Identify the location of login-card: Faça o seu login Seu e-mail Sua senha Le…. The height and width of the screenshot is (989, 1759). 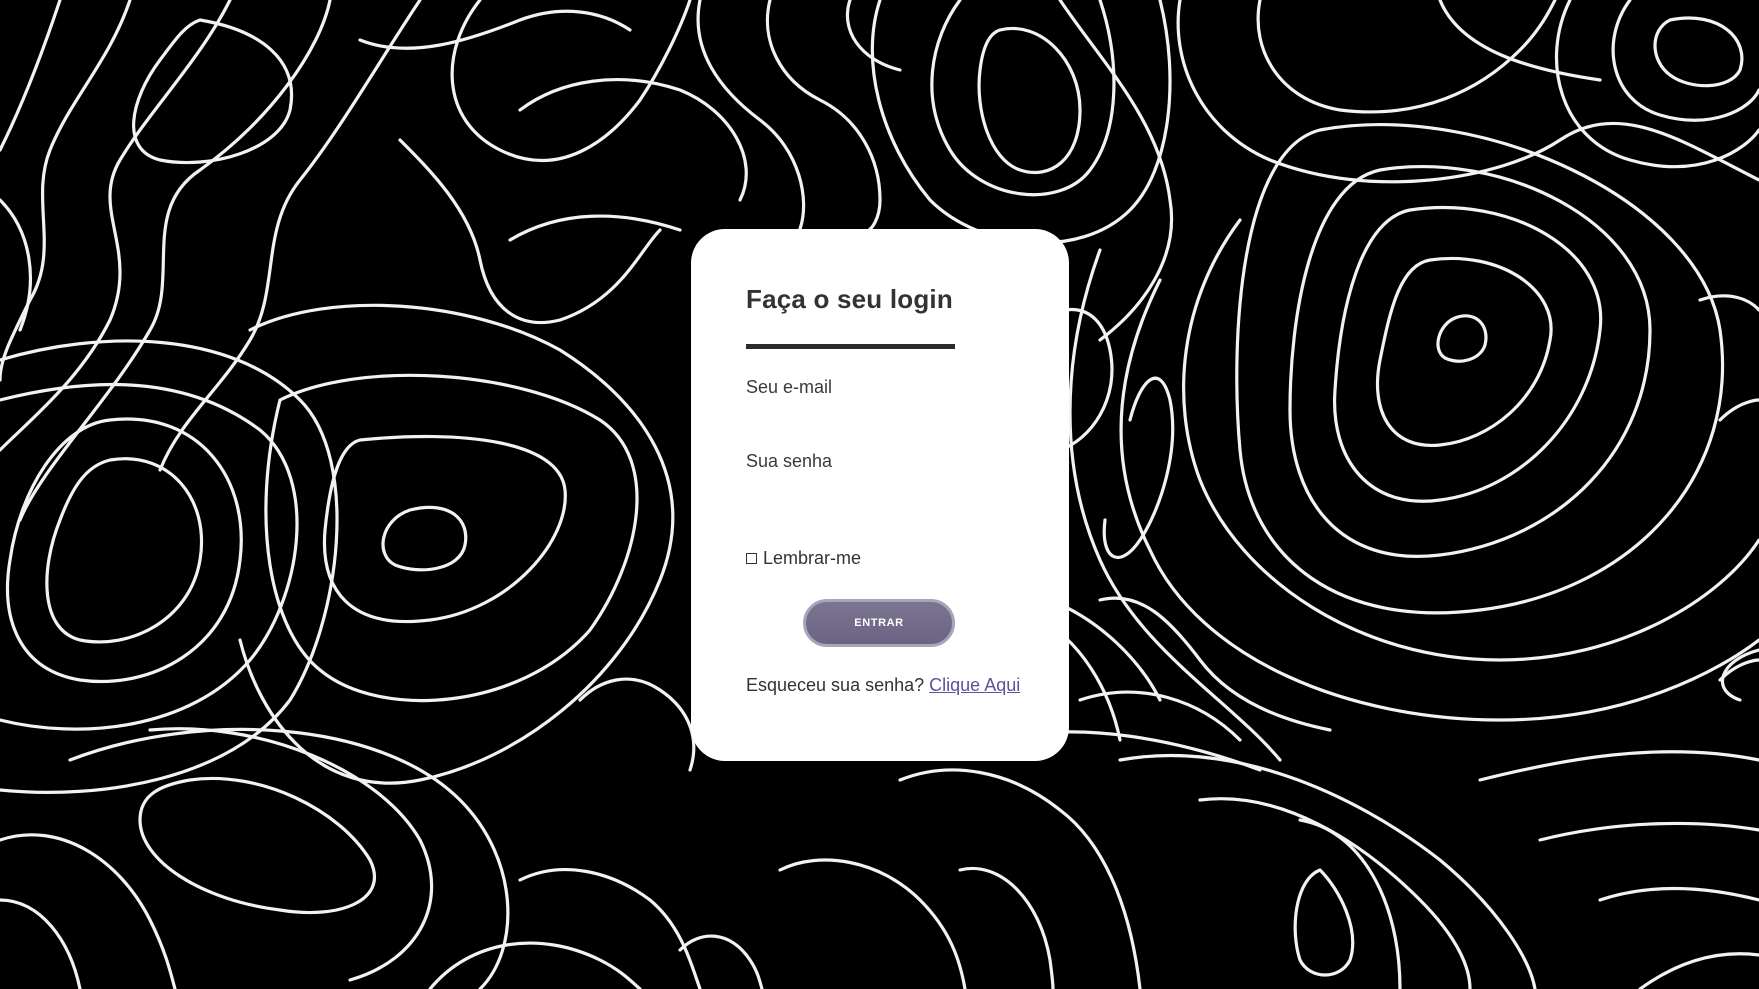
(880, 495).